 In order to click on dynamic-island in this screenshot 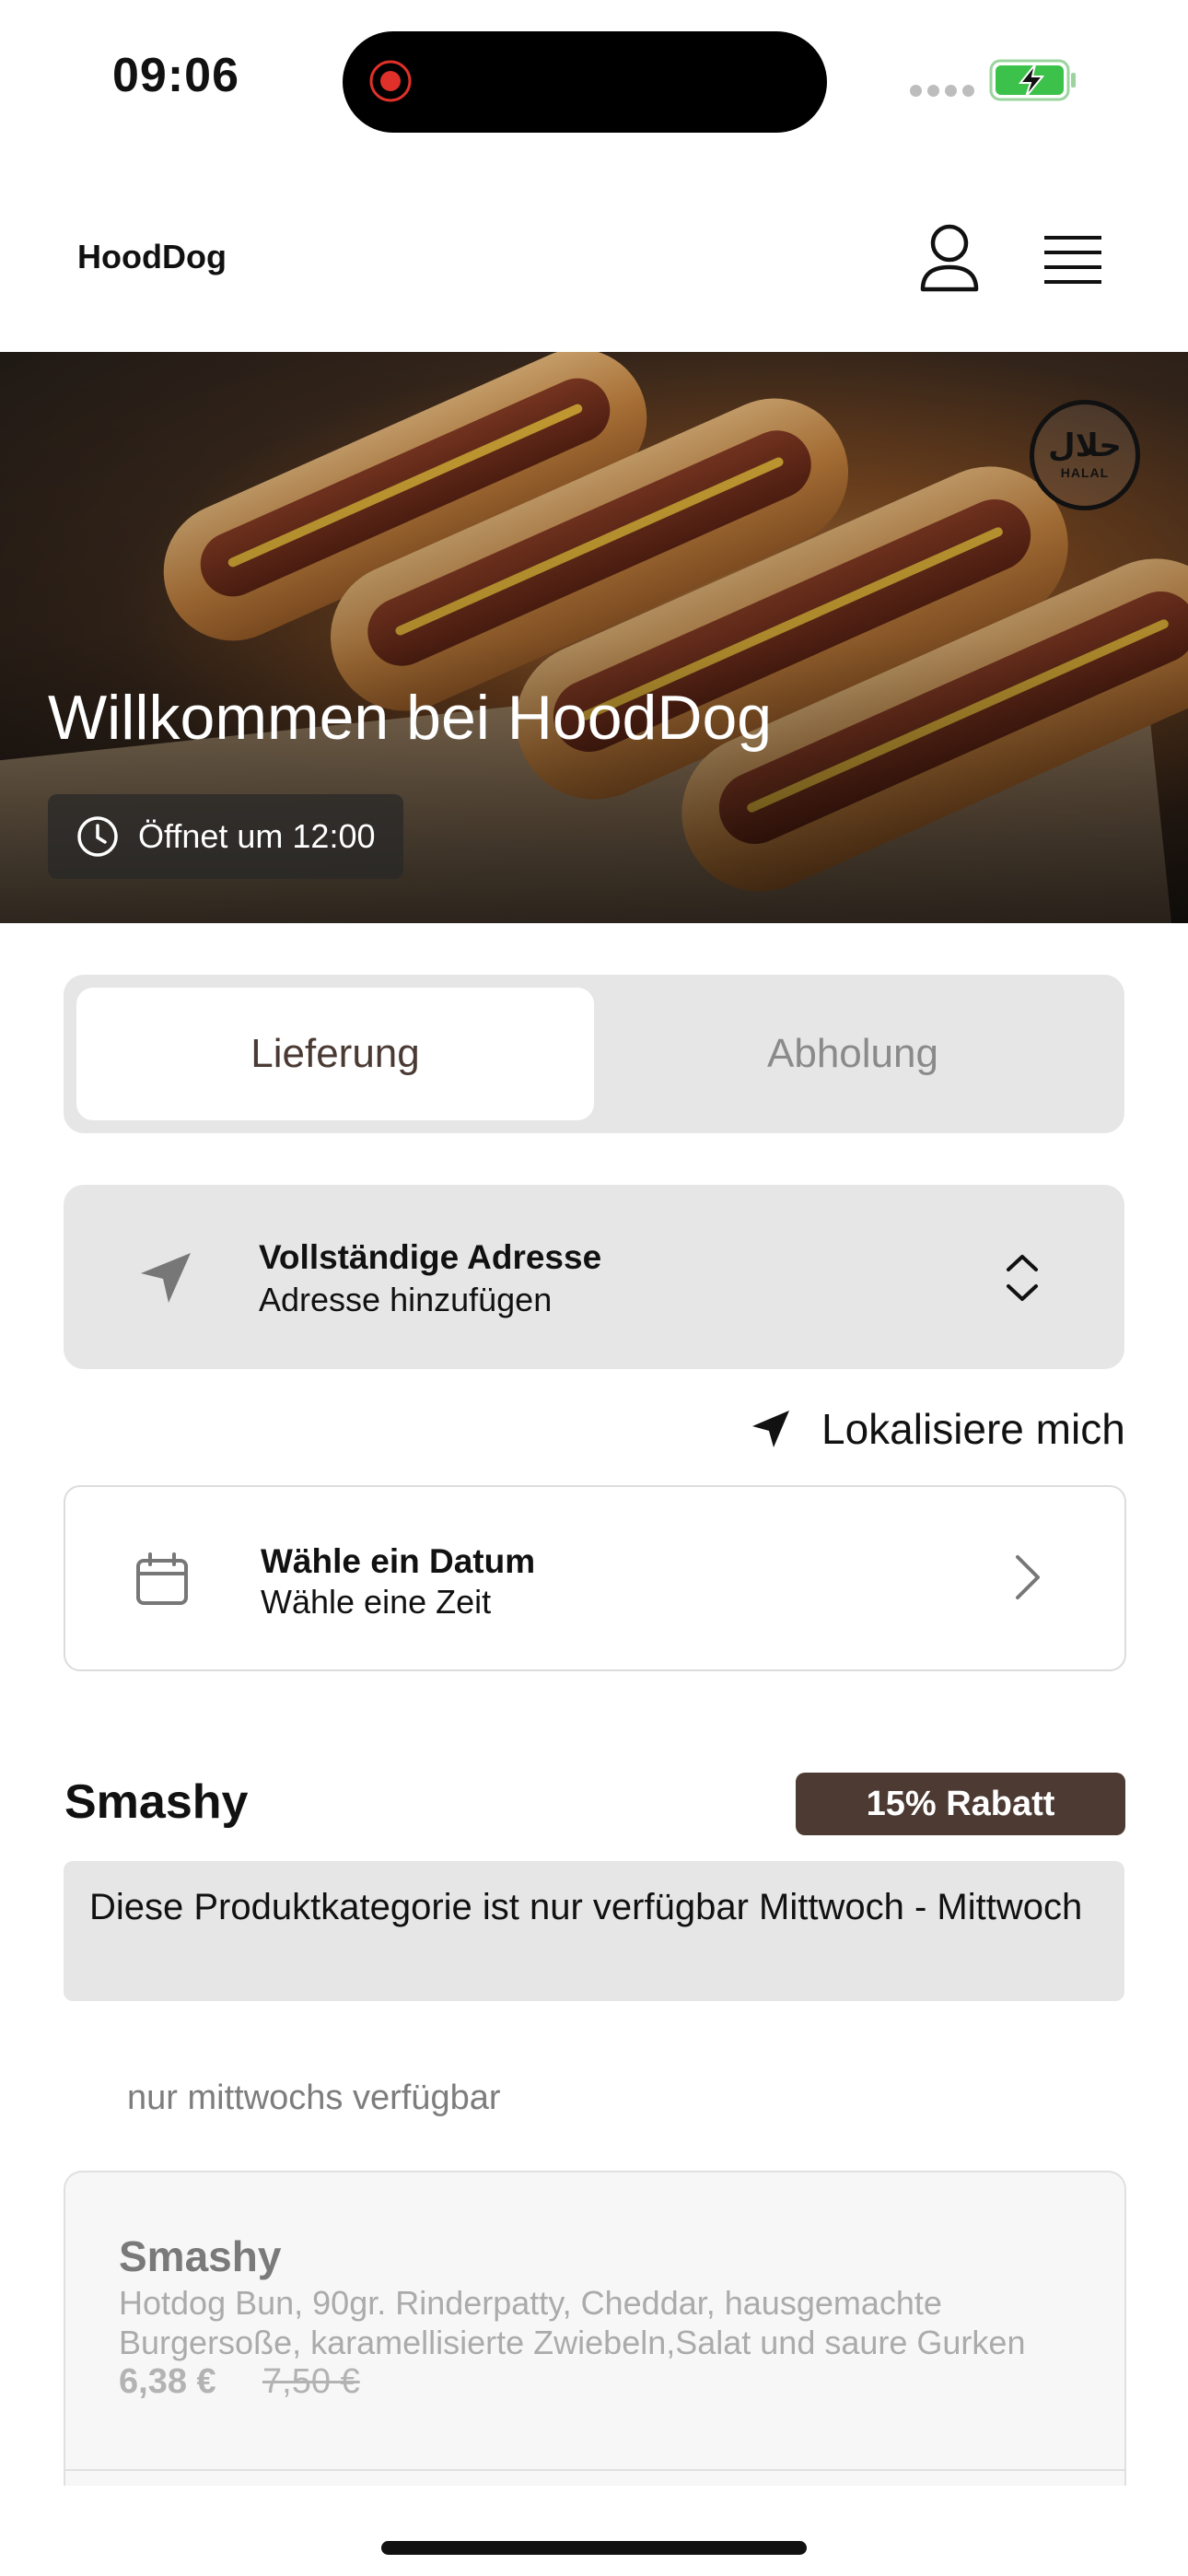, I will do `click(585, 82)`.